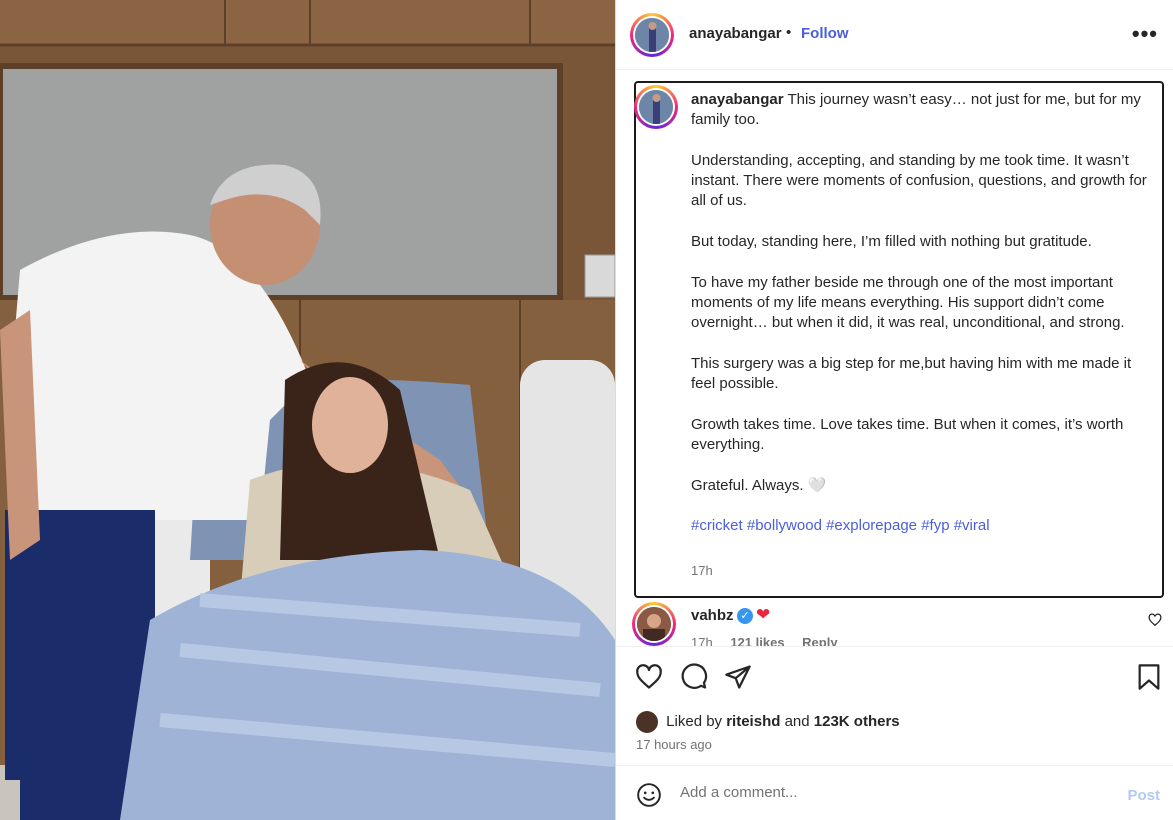 This screenshot has height=820, width=1173. What do you see at coordinates (825, 33) in the screenshot?
I see `follow-button: Follow` at bounding box center [825, 33].